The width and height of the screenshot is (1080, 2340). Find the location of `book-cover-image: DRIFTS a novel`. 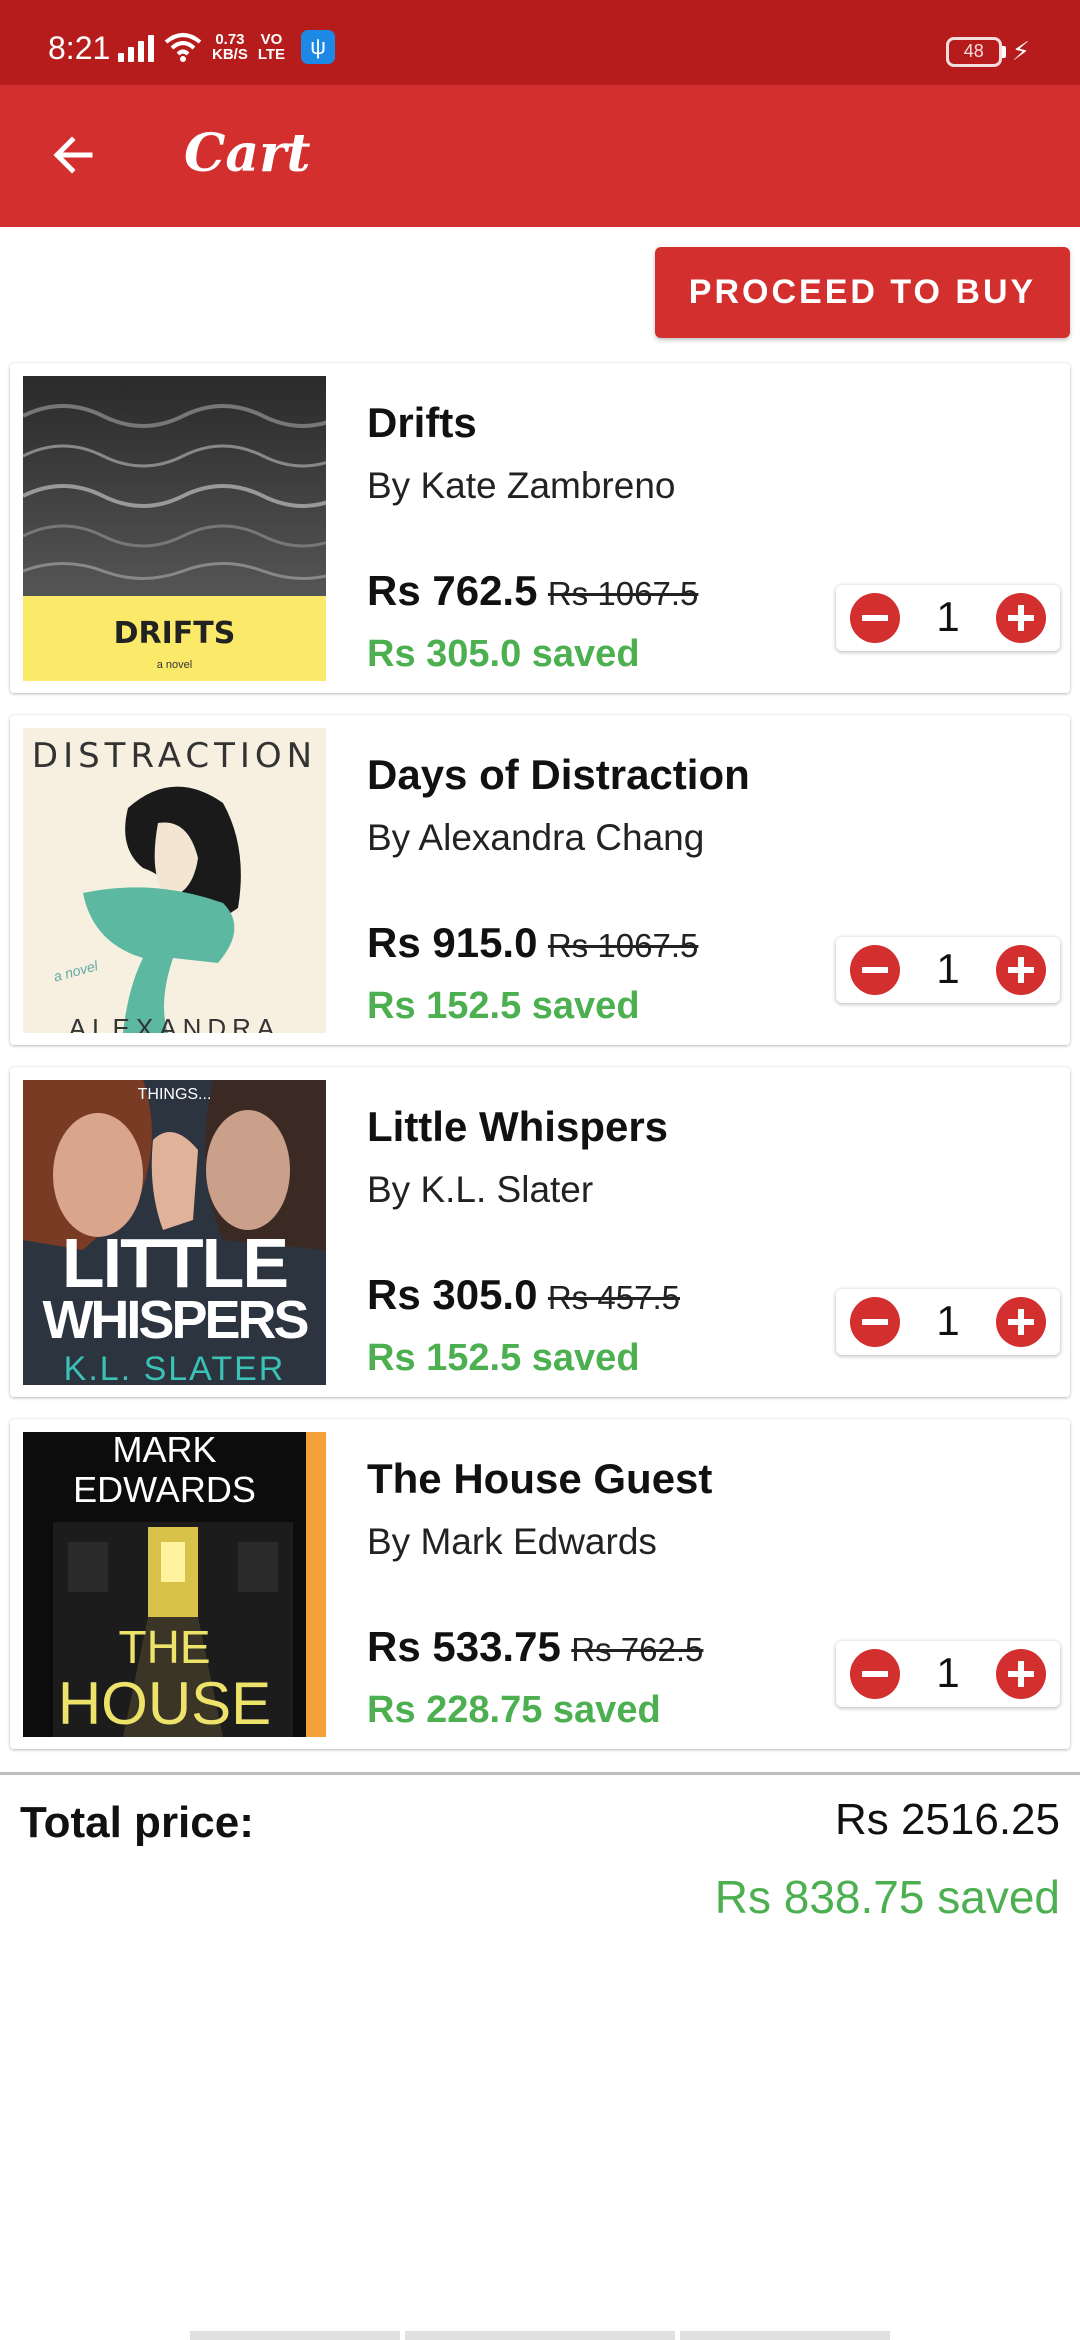

book-cover-image: DRIFTS a novel is located at coordinates (174, 528).